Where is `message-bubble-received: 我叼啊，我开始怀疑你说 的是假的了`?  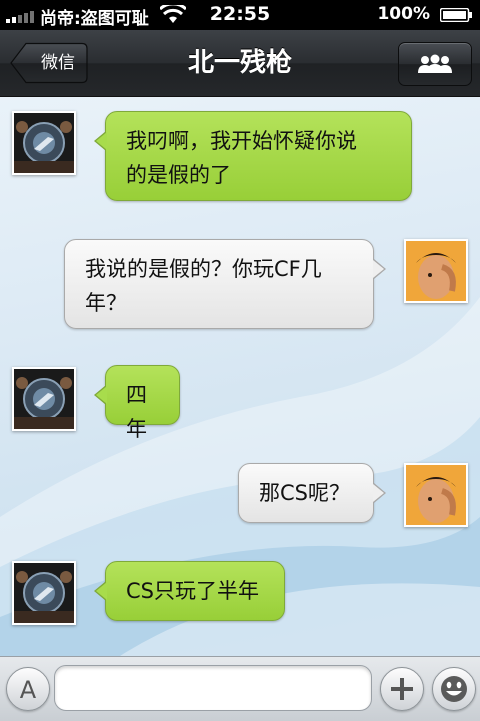
message-bubble-received: 我叼啊，我开始怀疑你说 的是假的了 is located at coordinates (258, 156).